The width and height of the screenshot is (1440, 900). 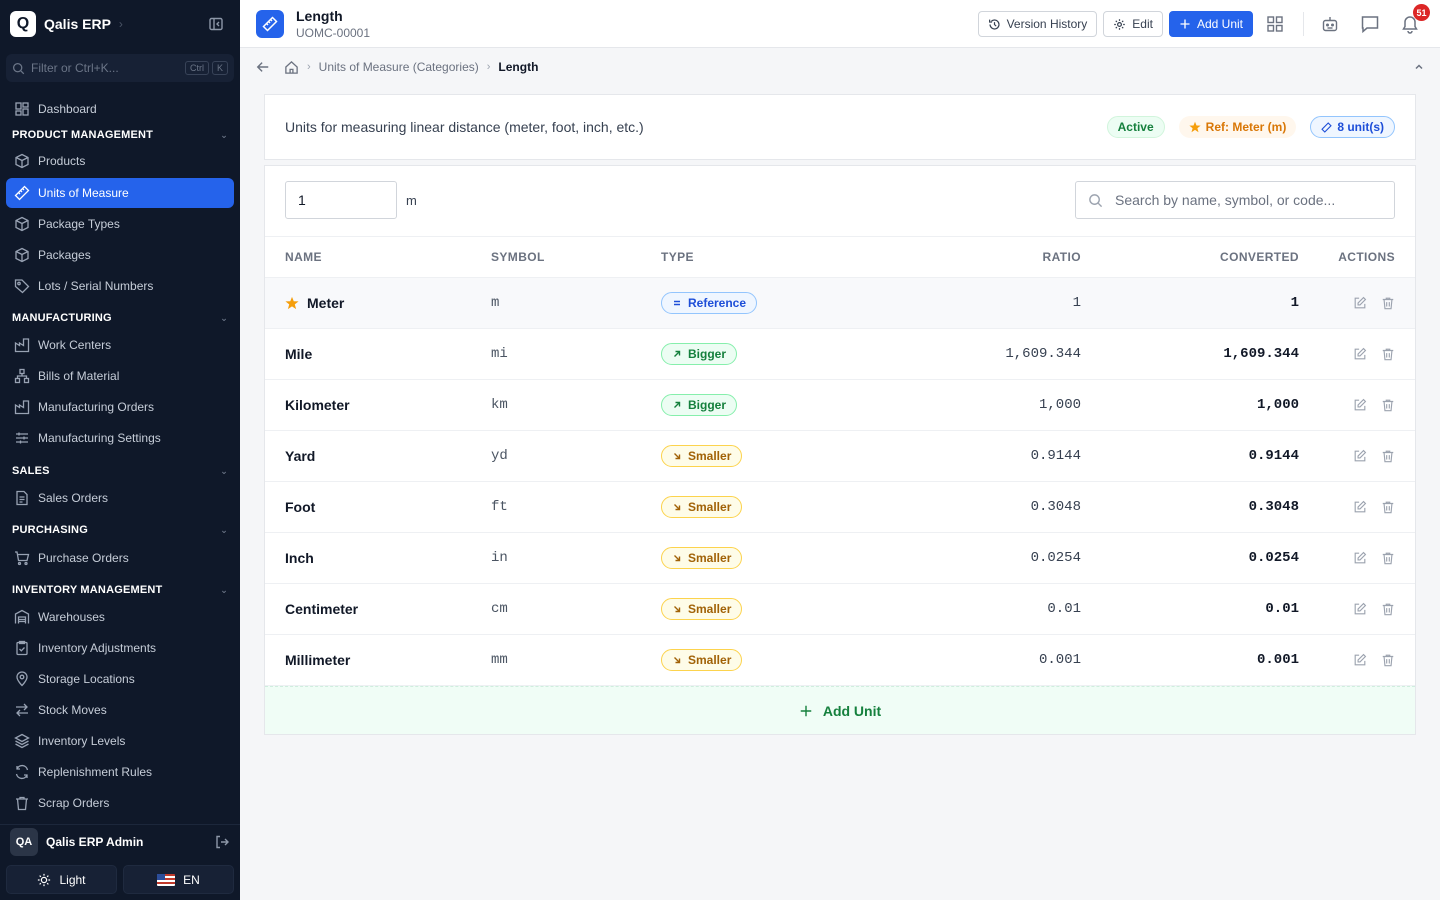 What do you see at coordinates (1370, 24) in the screenshot?
I see `chat-icon` at bounding box center [1370, 24].